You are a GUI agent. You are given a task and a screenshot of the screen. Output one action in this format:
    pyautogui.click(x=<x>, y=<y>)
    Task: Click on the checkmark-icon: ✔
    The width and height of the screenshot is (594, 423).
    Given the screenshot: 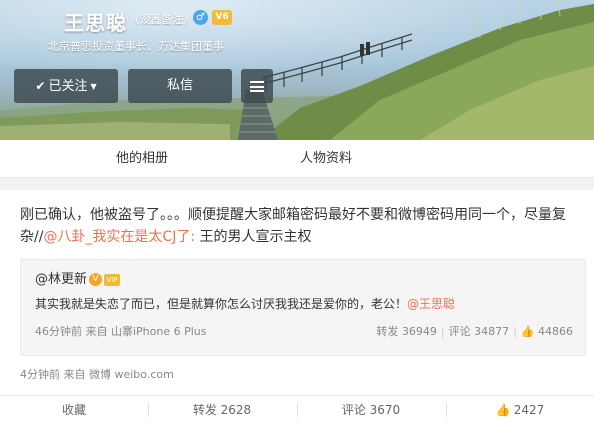 What is the action you would take?
    pyautogui.click(x=40, y=86)
    